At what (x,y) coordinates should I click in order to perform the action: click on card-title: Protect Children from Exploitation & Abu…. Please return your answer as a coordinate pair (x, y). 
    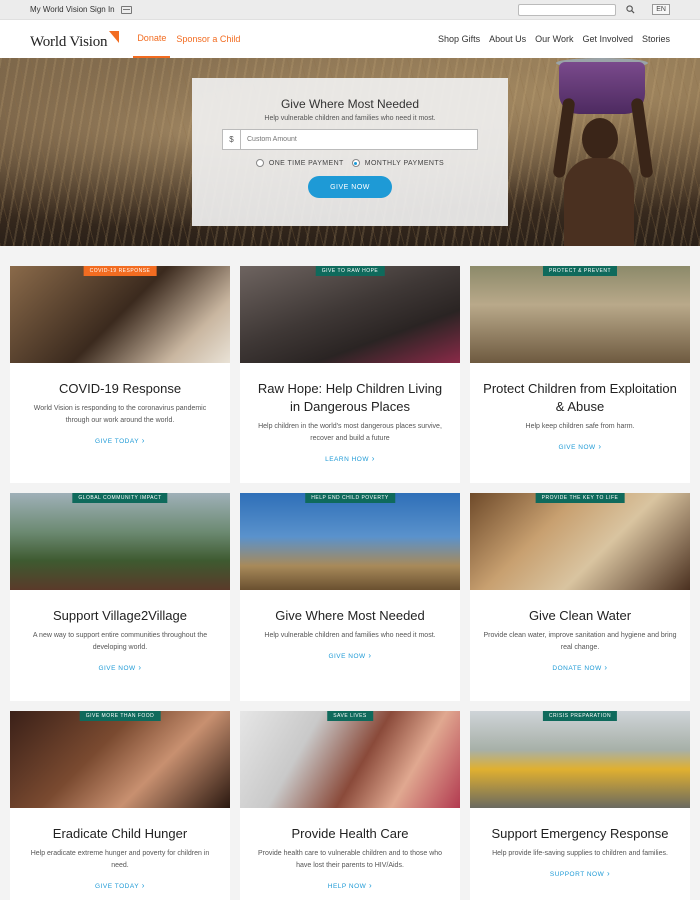
    Looking at the image, I should click on (580, 397).